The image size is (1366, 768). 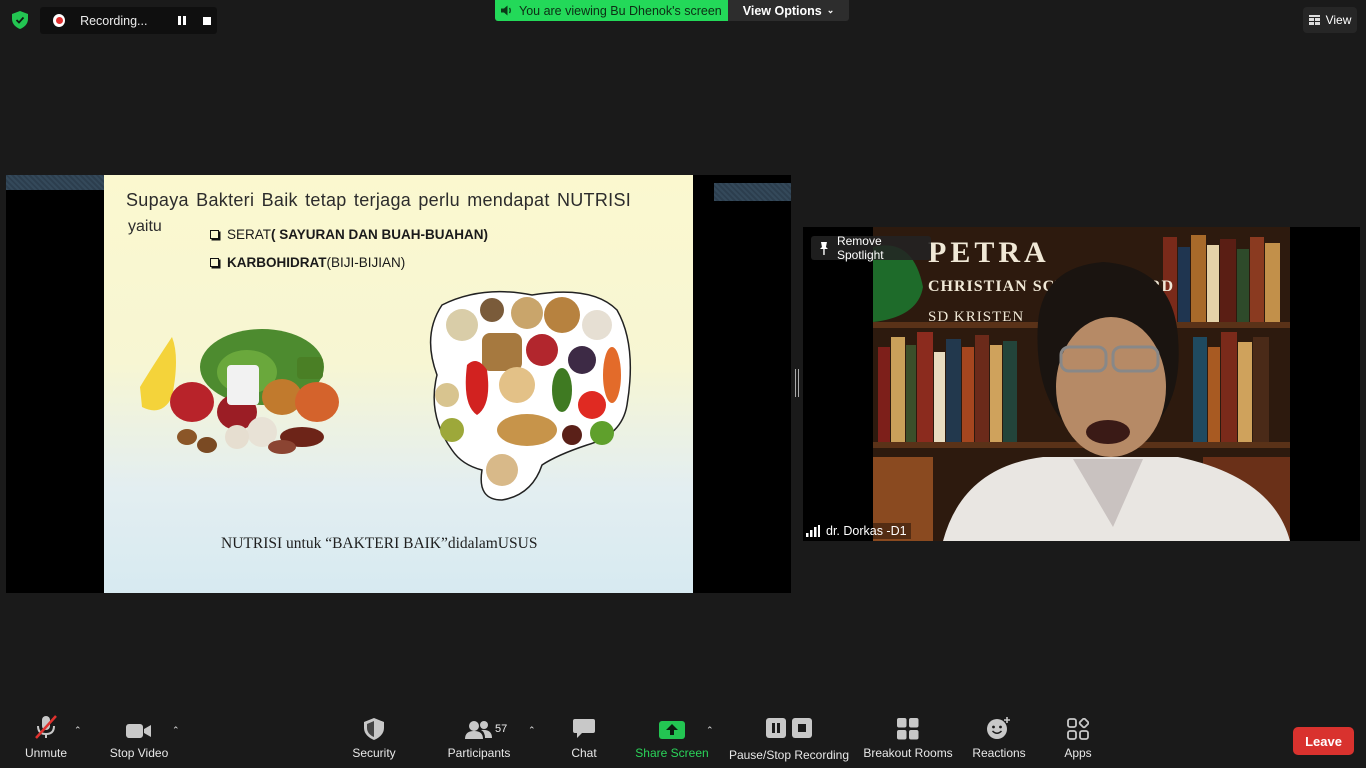 I want to click on chevron-down-icon: ⌄, so click(x=830, y=10).